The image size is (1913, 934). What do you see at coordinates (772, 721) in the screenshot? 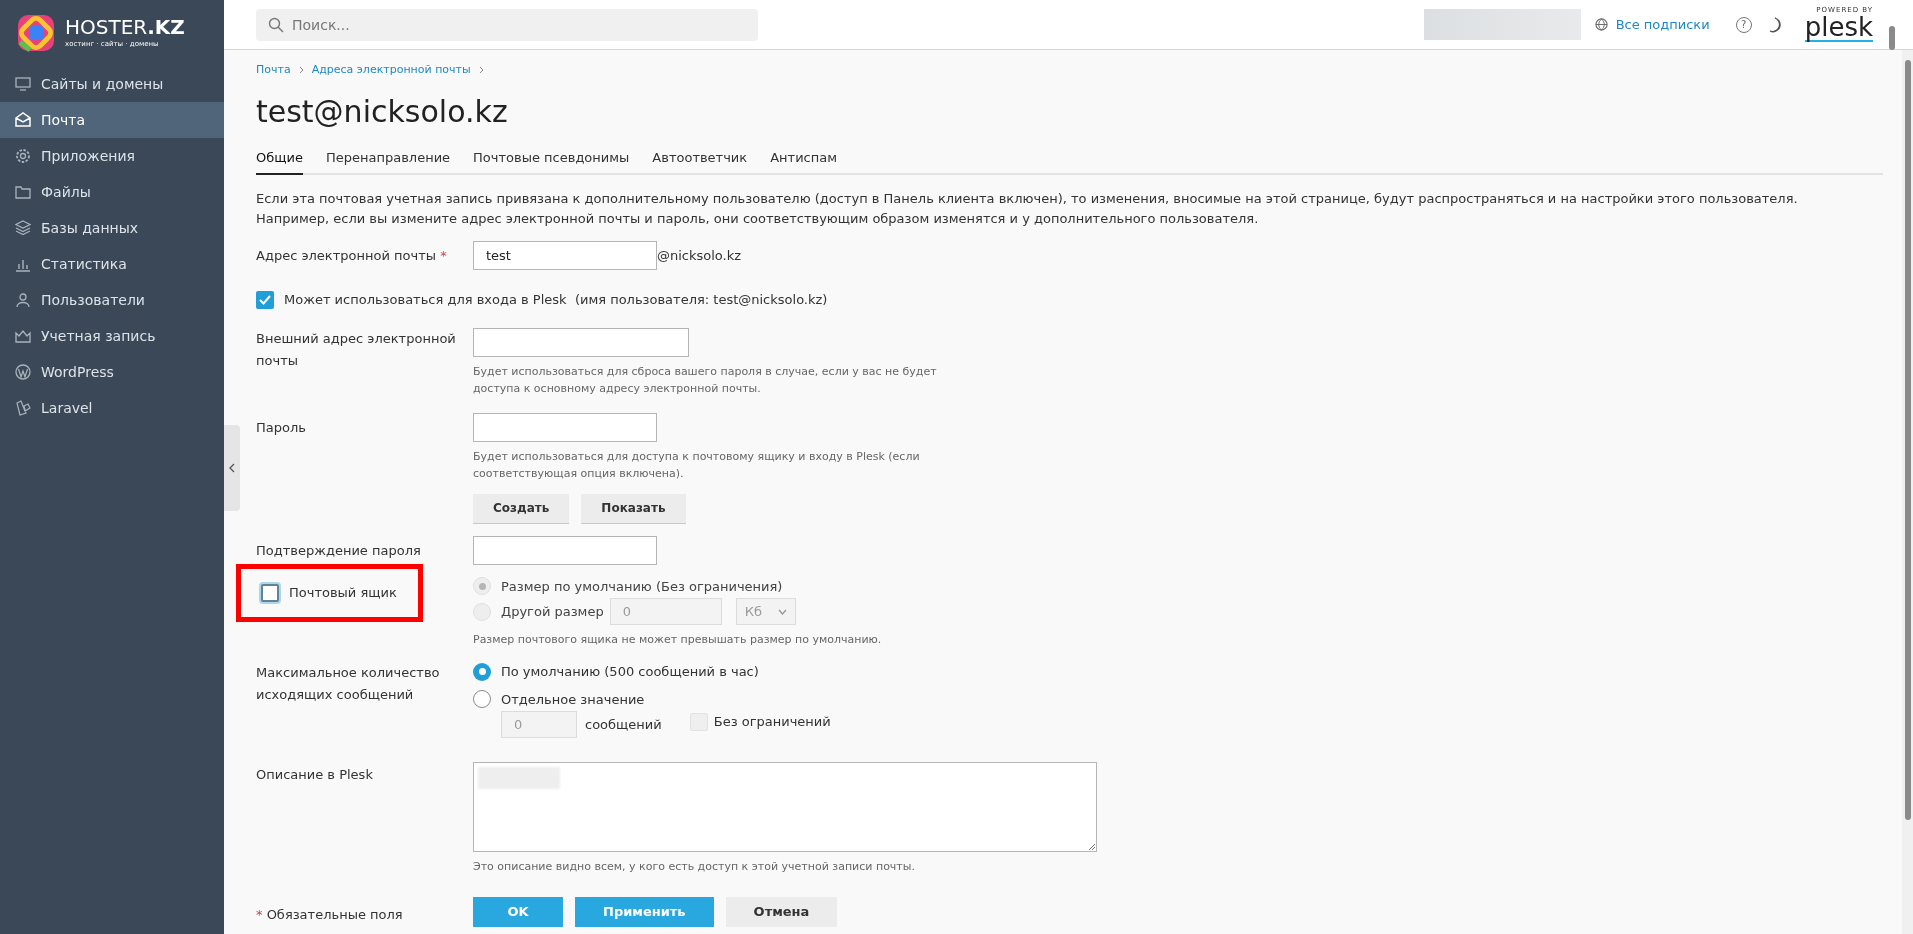
I see `checkbox-label: Без ограничений` at bounding box center [772, 721].